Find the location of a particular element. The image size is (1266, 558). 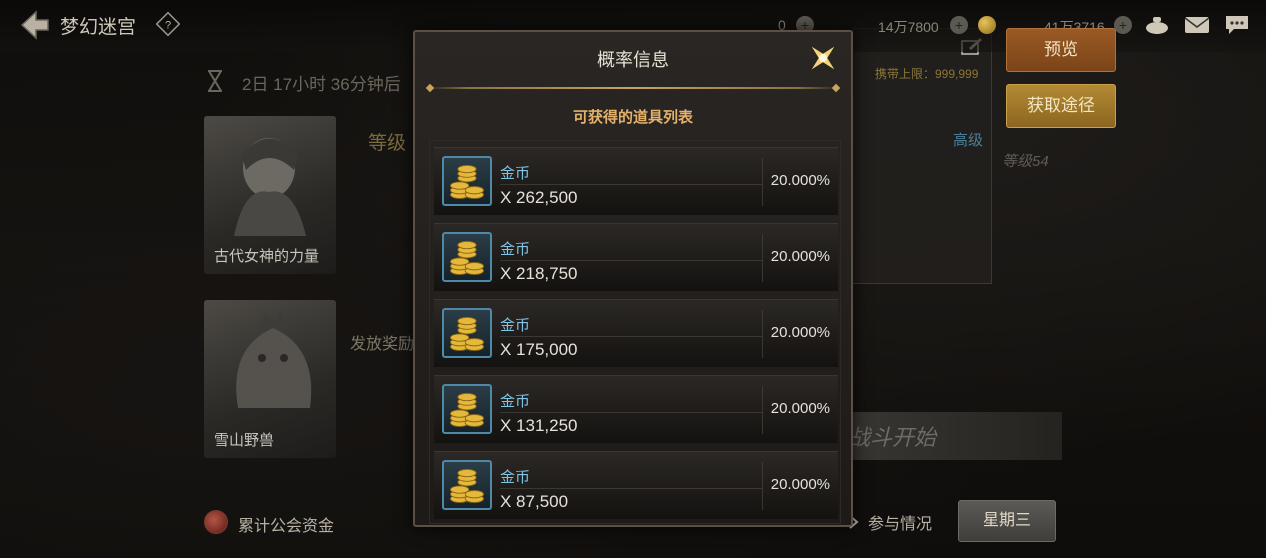

modal-title: 概率信息 is located at coordinates (633, 60).